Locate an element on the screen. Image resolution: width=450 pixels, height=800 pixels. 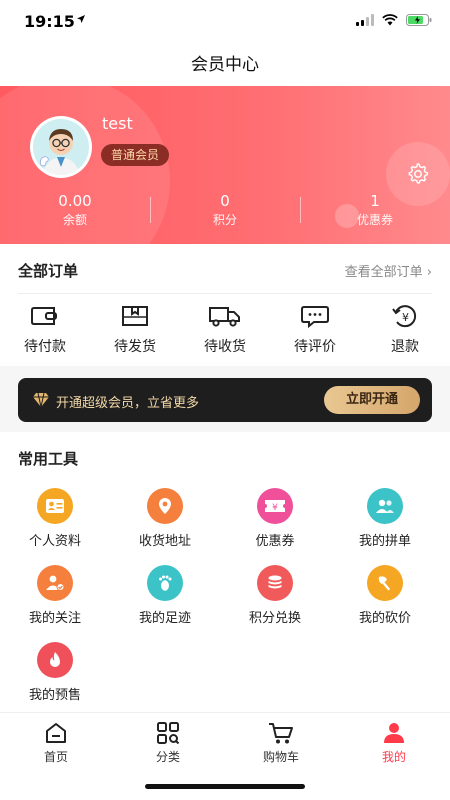
category-icon is located at coordinates (168, 733).